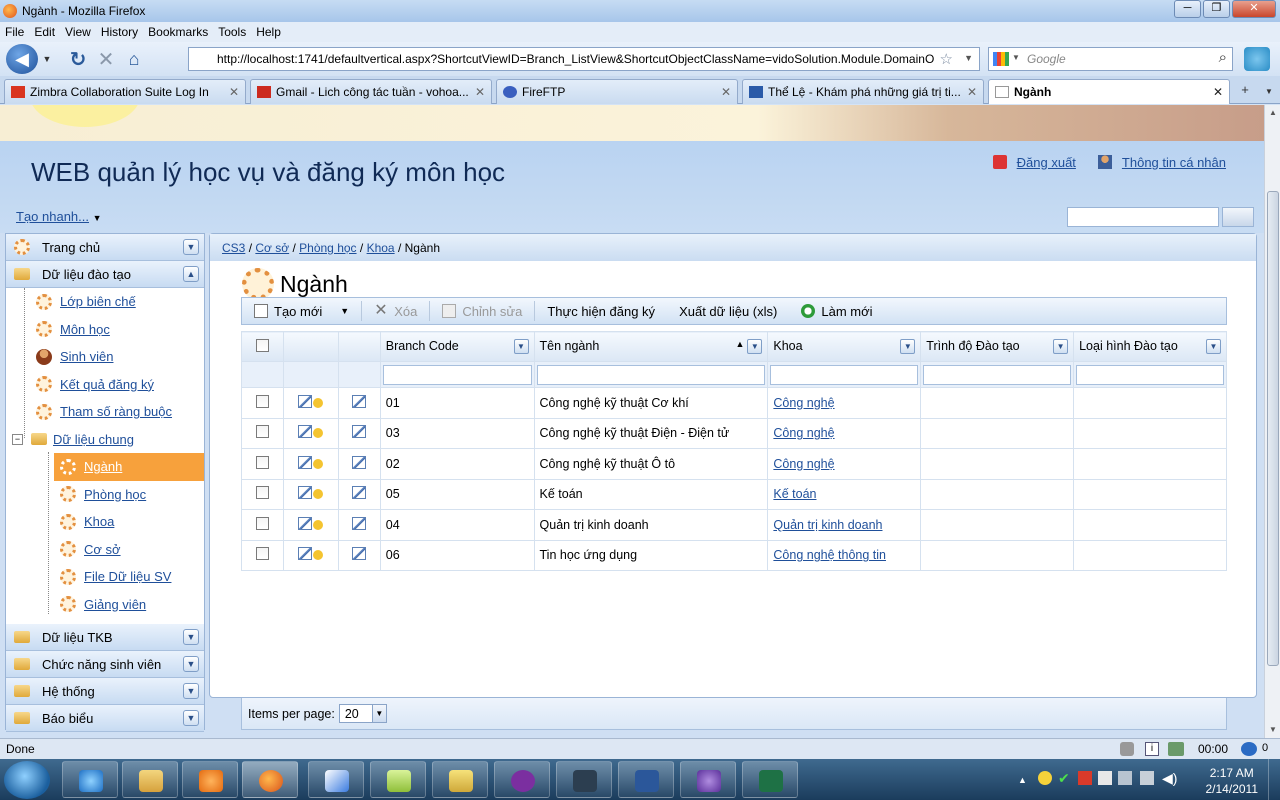 Image resolution: width=1280 pixels, height=800 pixels. What do you see at coordinates (301, 311) in the screenshot?
I see `new-button: Tạo mới ▼` at bounding box center [301, 311].